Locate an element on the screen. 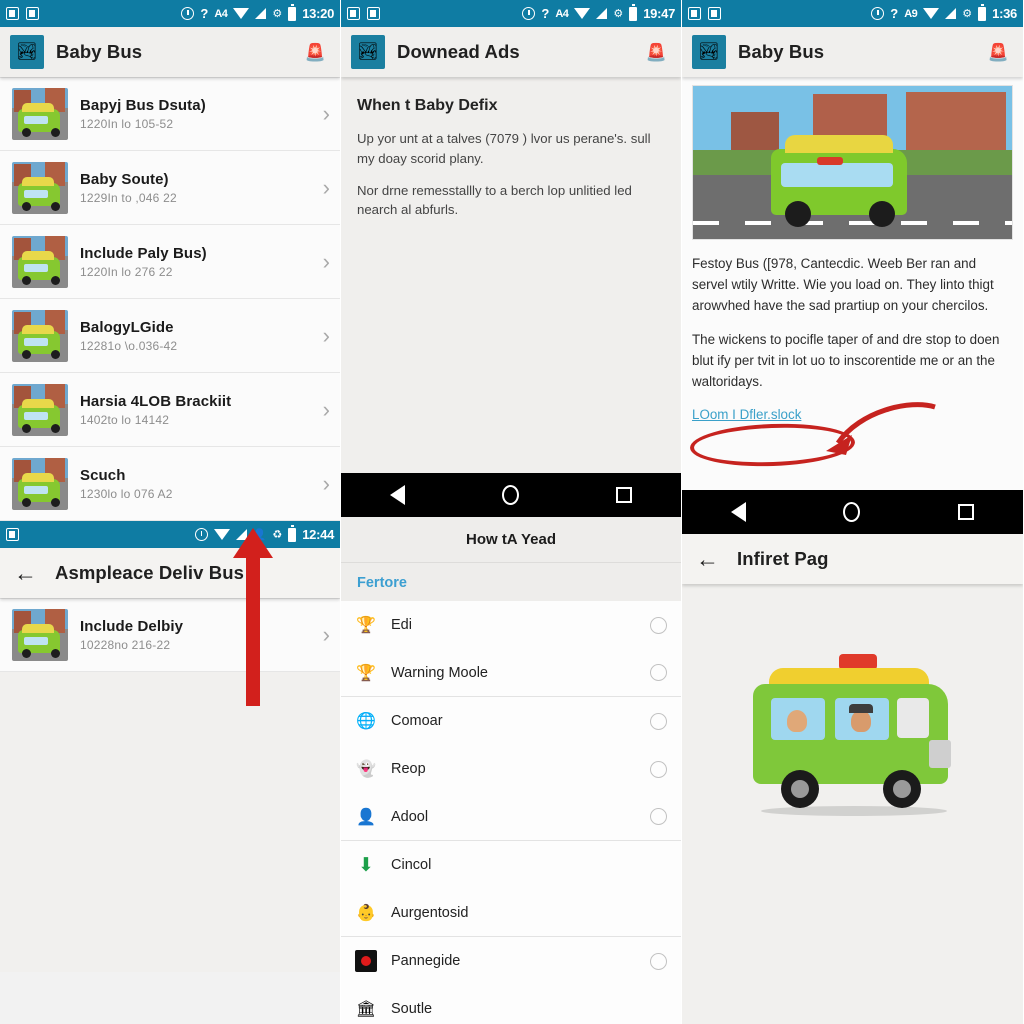 This screenshot has width=1024, height=1024. list-item: 🏆 Warning Moole is located at coordinates (511, 673).